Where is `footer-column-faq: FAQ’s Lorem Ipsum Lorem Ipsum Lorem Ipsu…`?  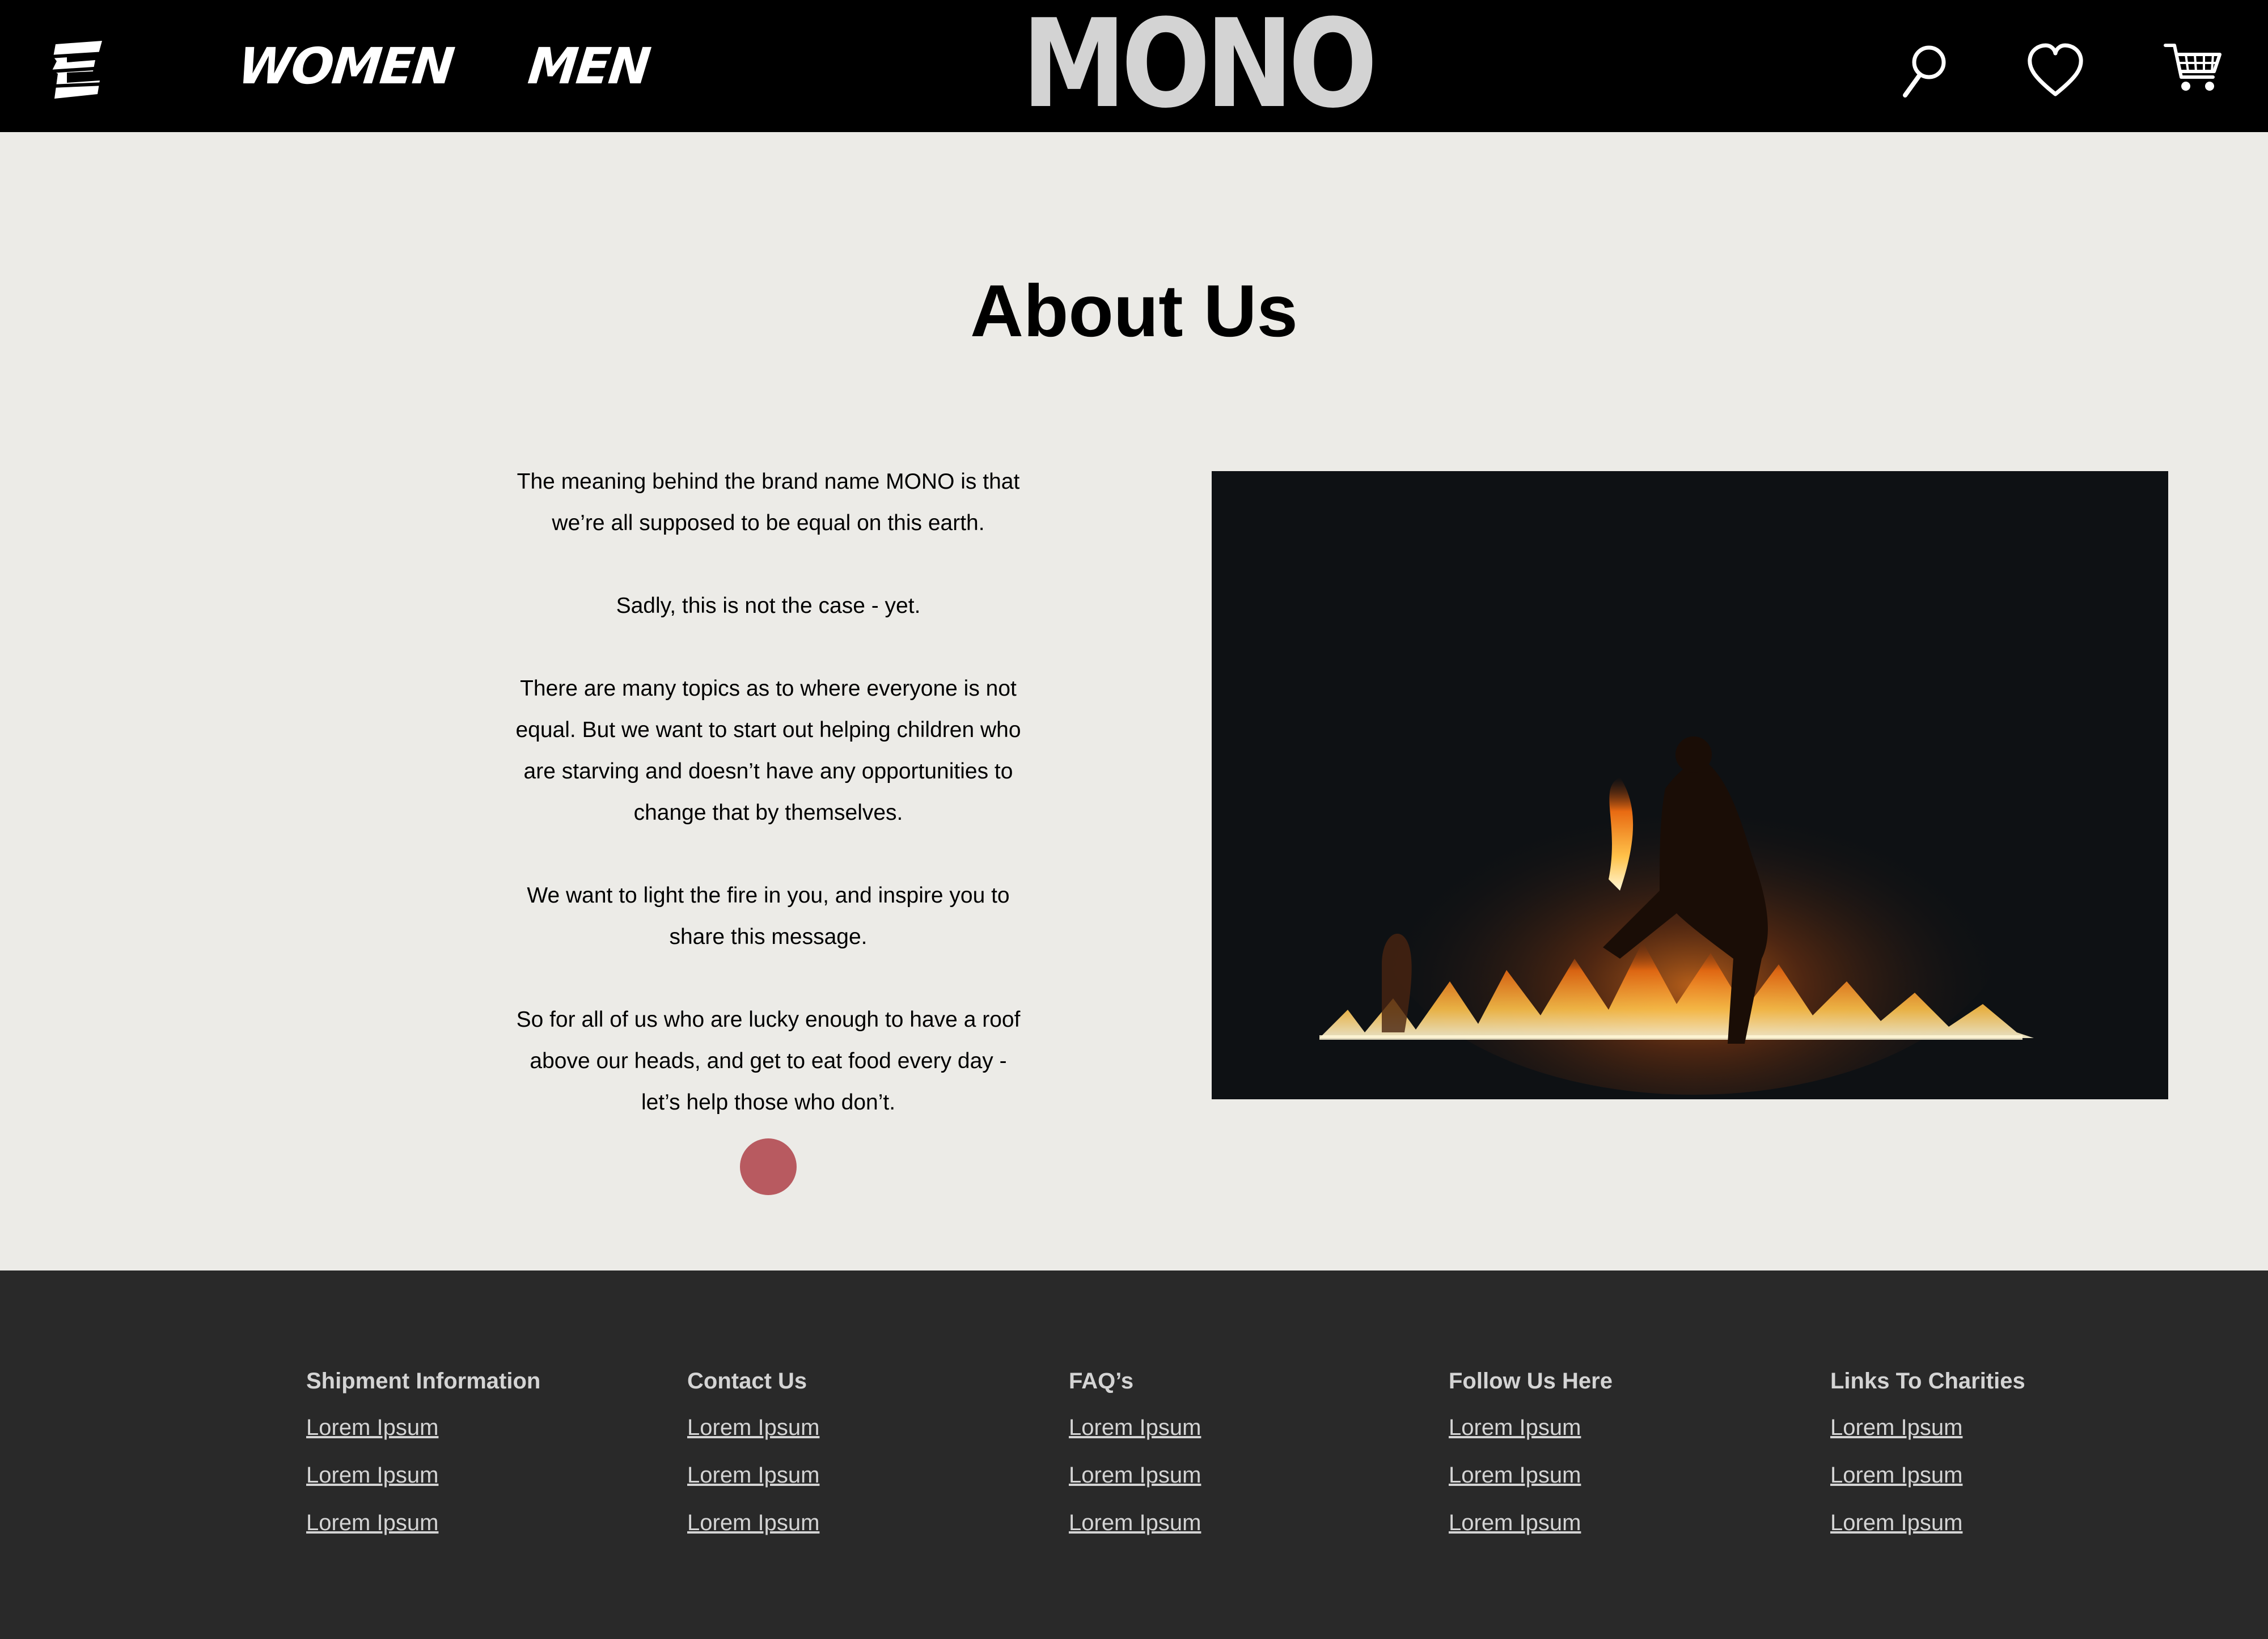
footer-column-faq: FAQ’s Lorem Ipsum Lorem Ipsum Lorem Ipsu… is located at coordinates (1227, 1452).